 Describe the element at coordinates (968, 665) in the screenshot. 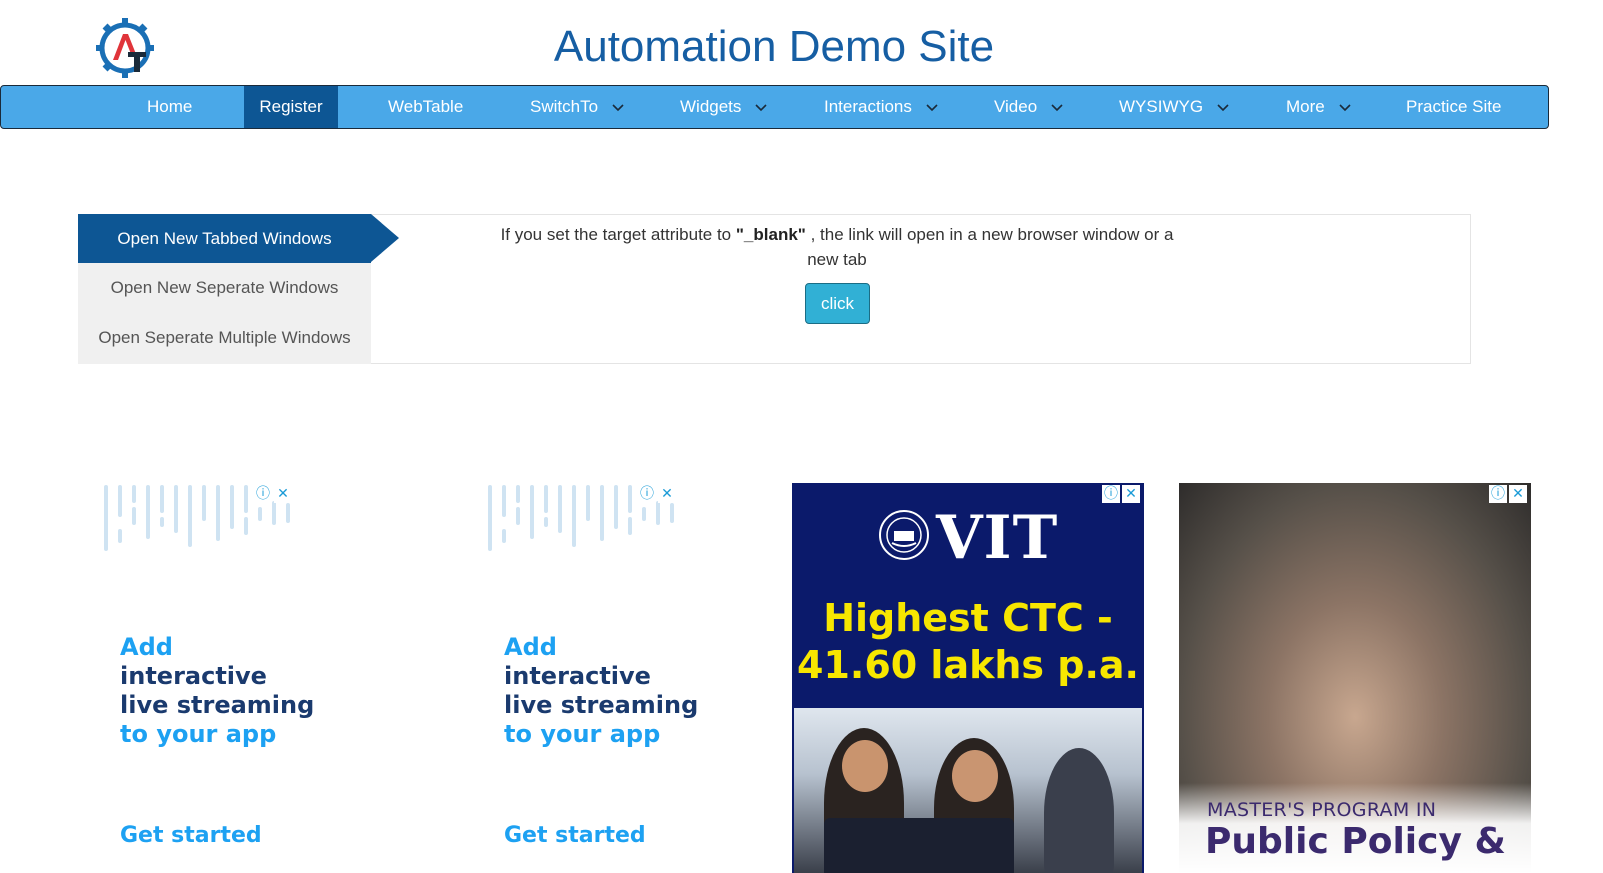

I see `vit-tagline-line: 41.60 lakhs p.a.` at that location.